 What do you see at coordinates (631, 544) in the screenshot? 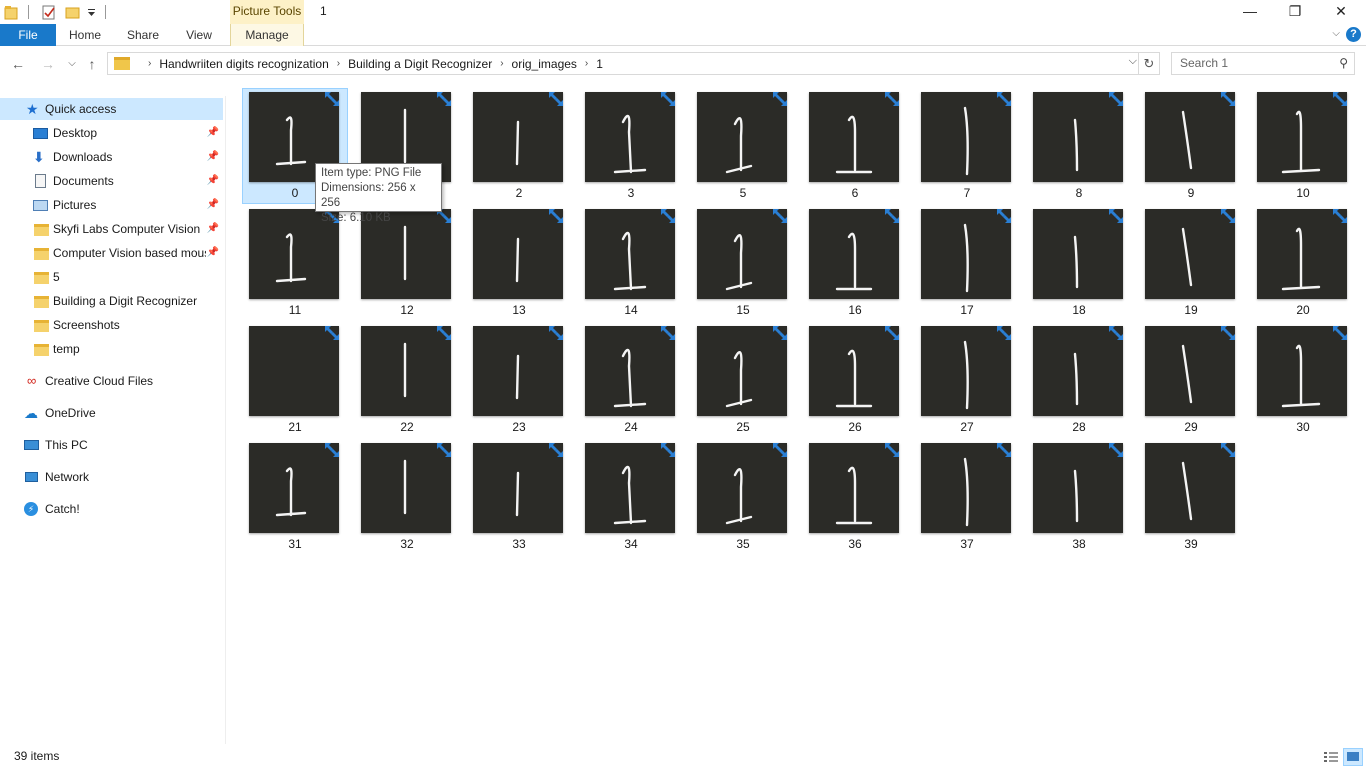
I see `file-name: 34` at bounding box center [631, 544].